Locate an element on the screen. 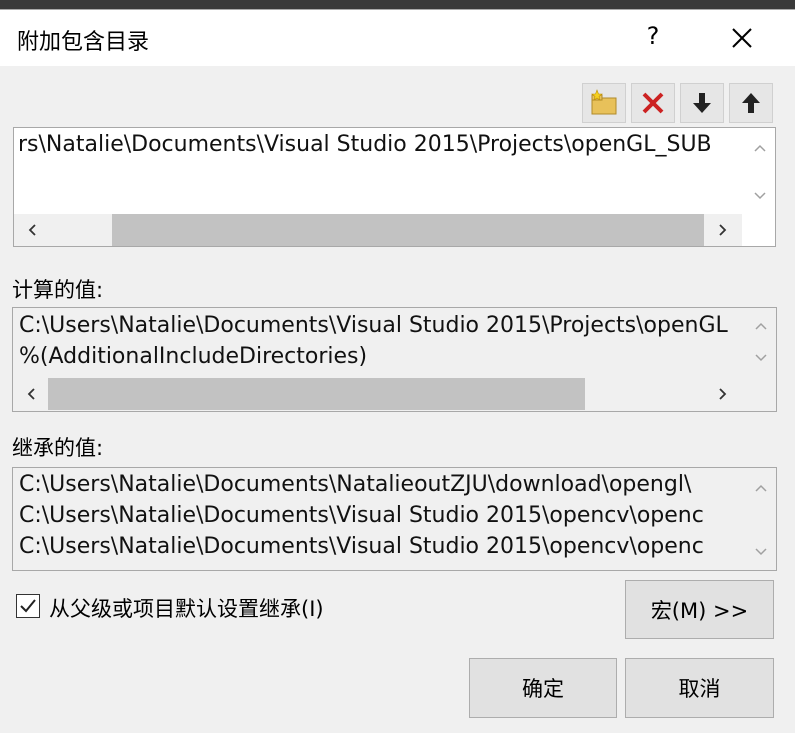 The height and width of the screenshot is (733, 795). arrow-up-icon is located at coordinates (751, 103).